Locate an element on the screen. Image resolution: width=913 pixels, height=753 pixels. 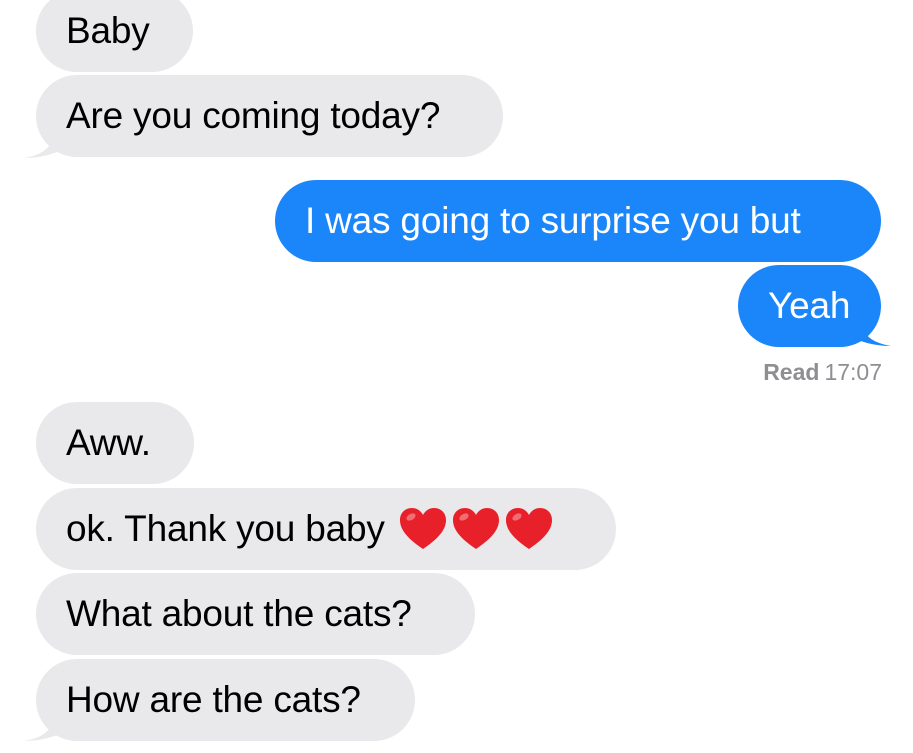
read-time: 17:07 is located at coordinates (853, 372).